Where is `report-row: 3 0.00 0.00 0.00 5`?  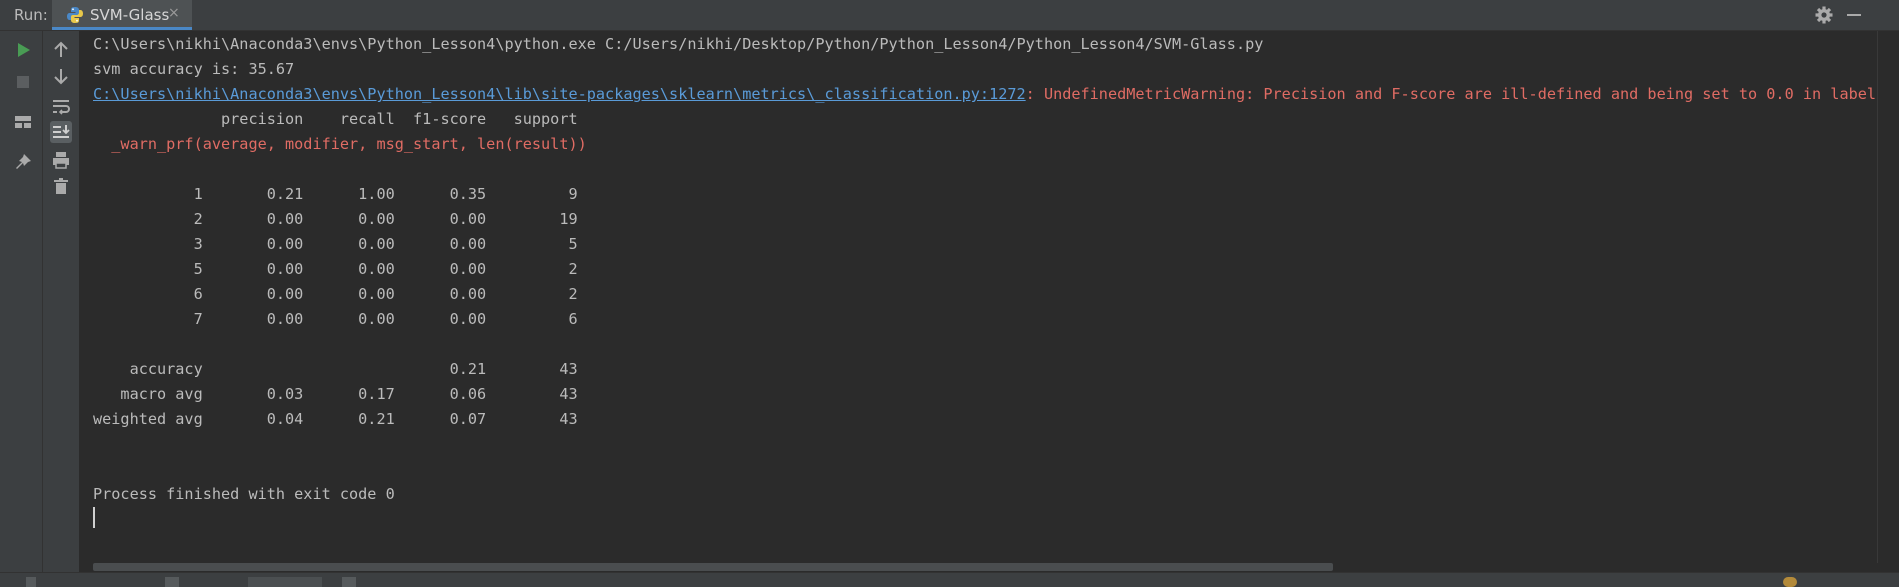
report-row: 3 0.00 0.00 0.00 5 is located at coordinates (335, 244).